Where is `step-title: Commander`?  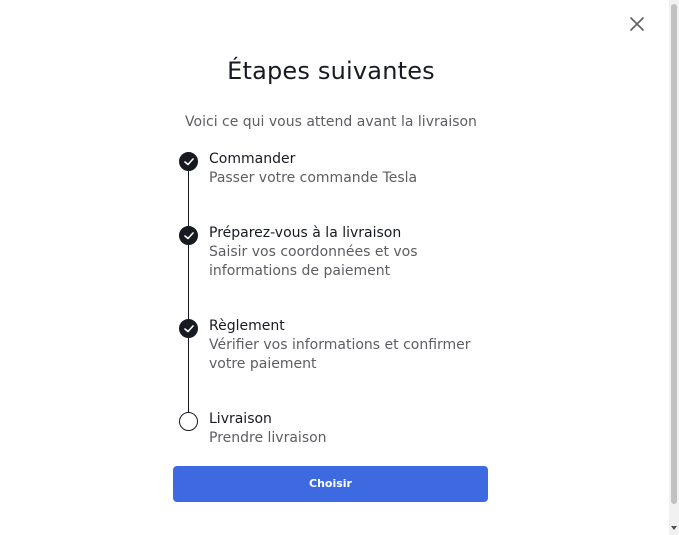
step-title: Commander is located at coordinates (252, 159).